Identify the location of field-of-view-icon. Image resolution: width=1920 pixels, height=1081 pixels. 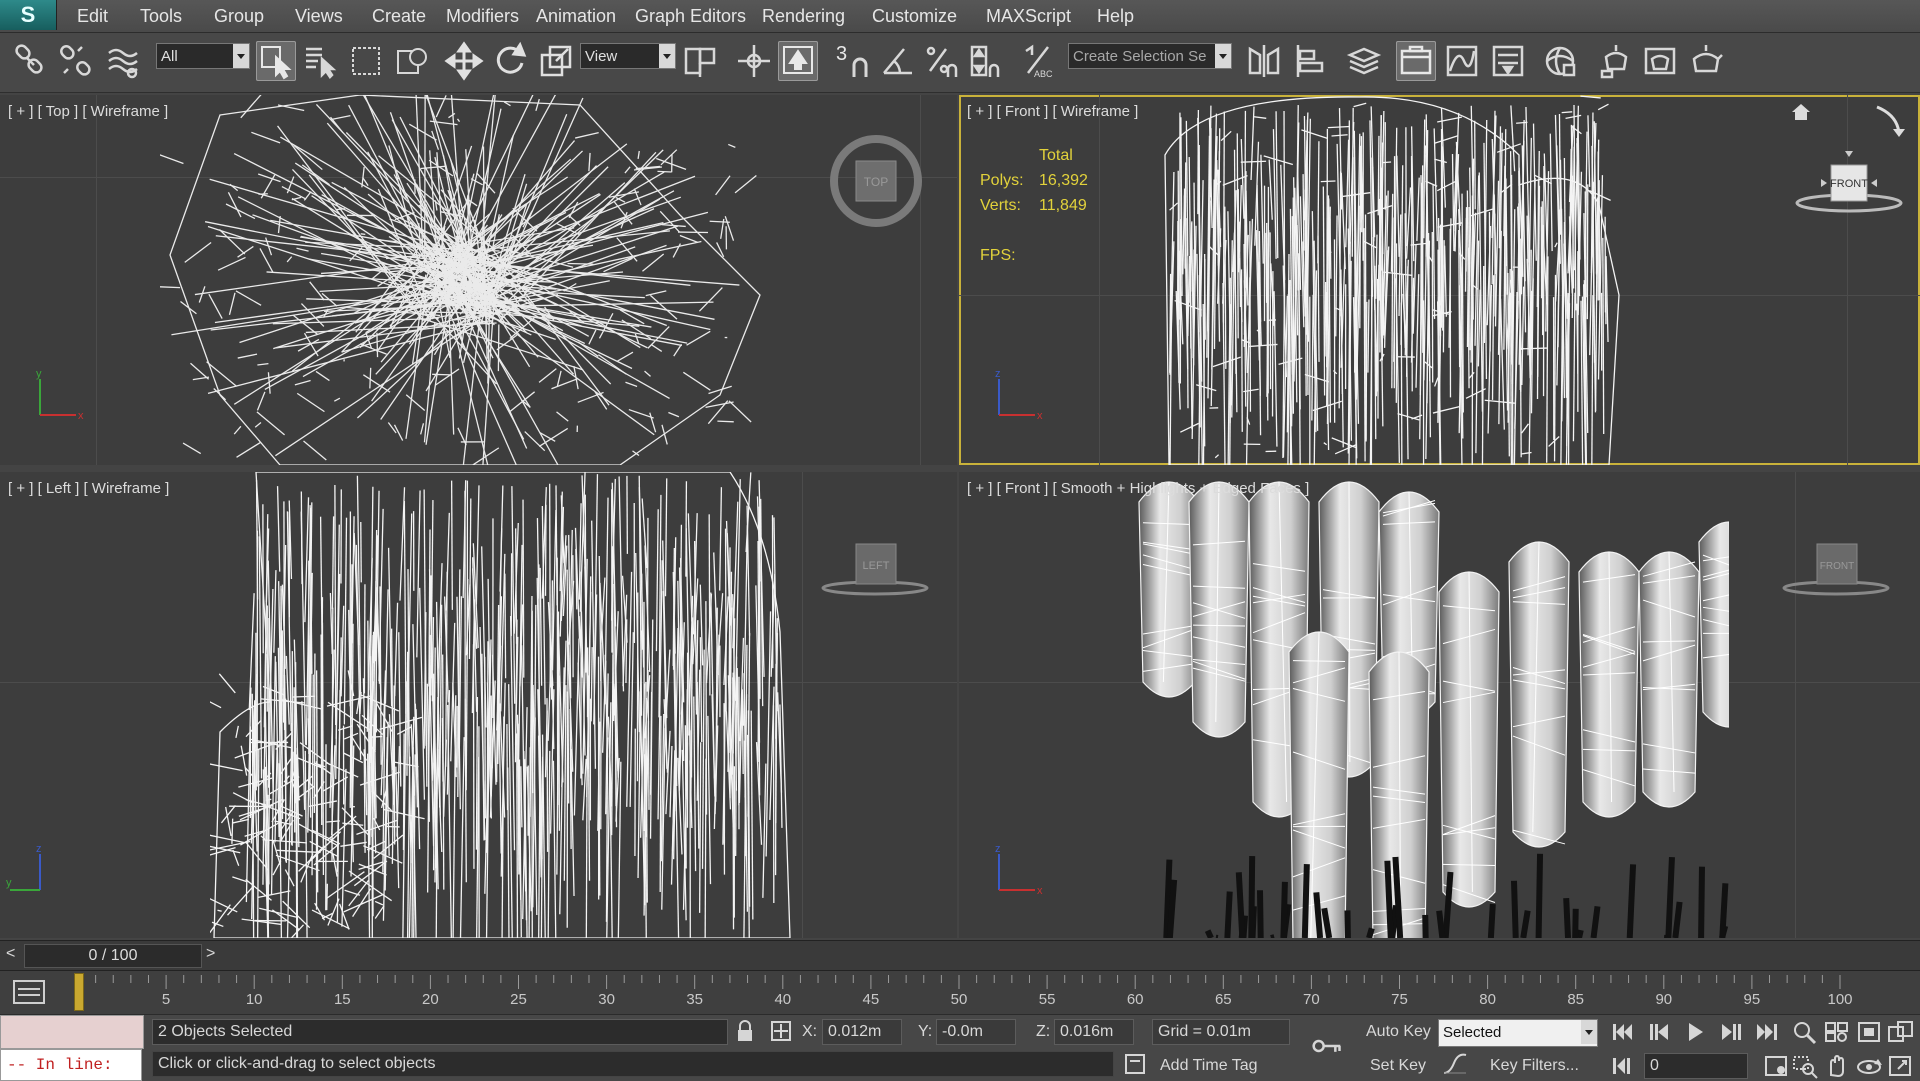
(1777, 1066).